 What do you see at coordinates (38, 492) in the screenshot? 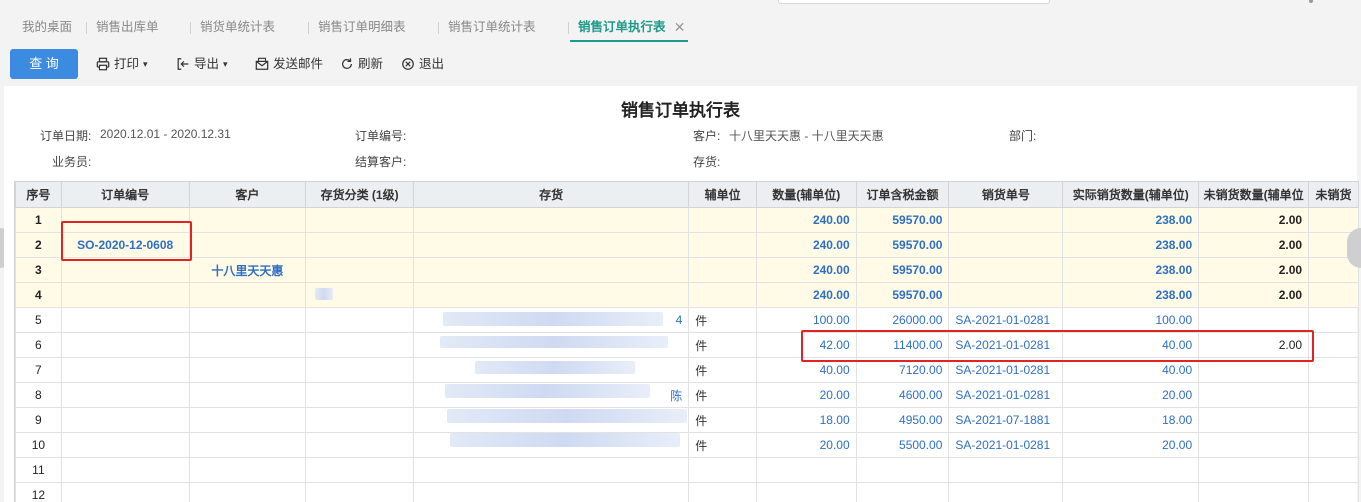
I see `cell-index: 12` at bounding box center [38, 492].